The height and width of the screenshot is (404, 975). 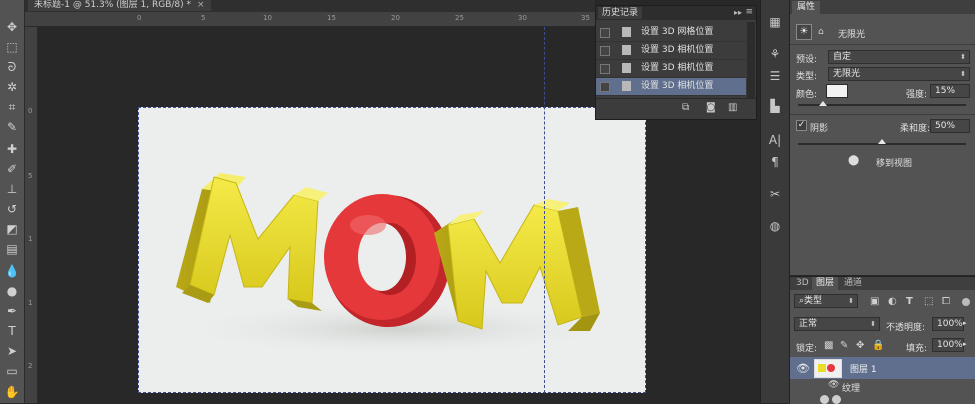 I want to click on tab-layers: 图层, so click(x=825, y=283).